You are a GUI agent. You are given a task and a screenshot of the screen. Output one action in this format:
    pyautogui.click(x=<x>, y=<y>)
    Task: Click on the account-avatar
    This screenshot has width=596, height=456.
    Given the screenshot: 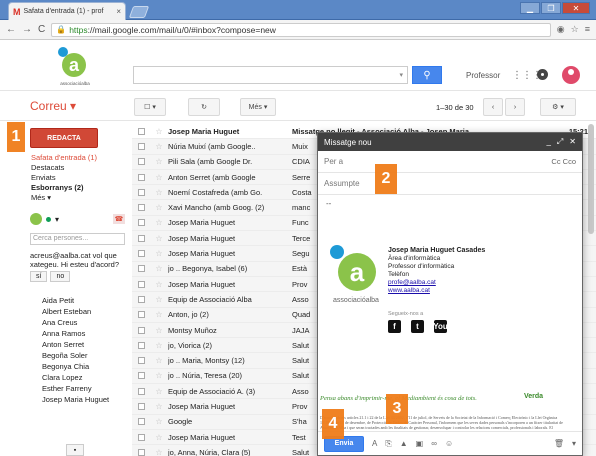 What is the action you would take?
    pyautogui.click(x=571, y=75)
    